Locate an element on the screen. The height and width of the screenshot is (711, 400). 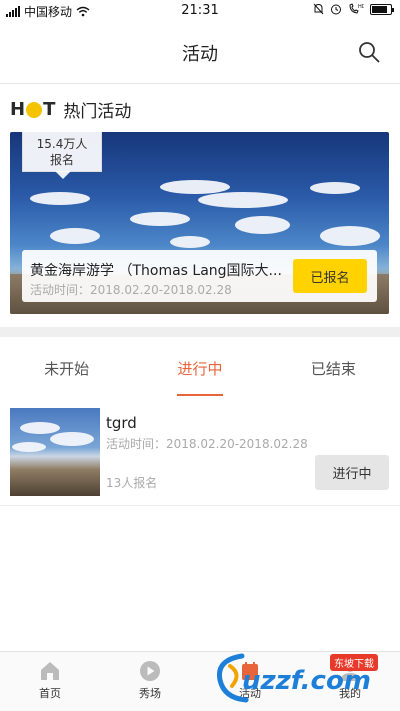
activity-icon is located at coordinates (250, 671).